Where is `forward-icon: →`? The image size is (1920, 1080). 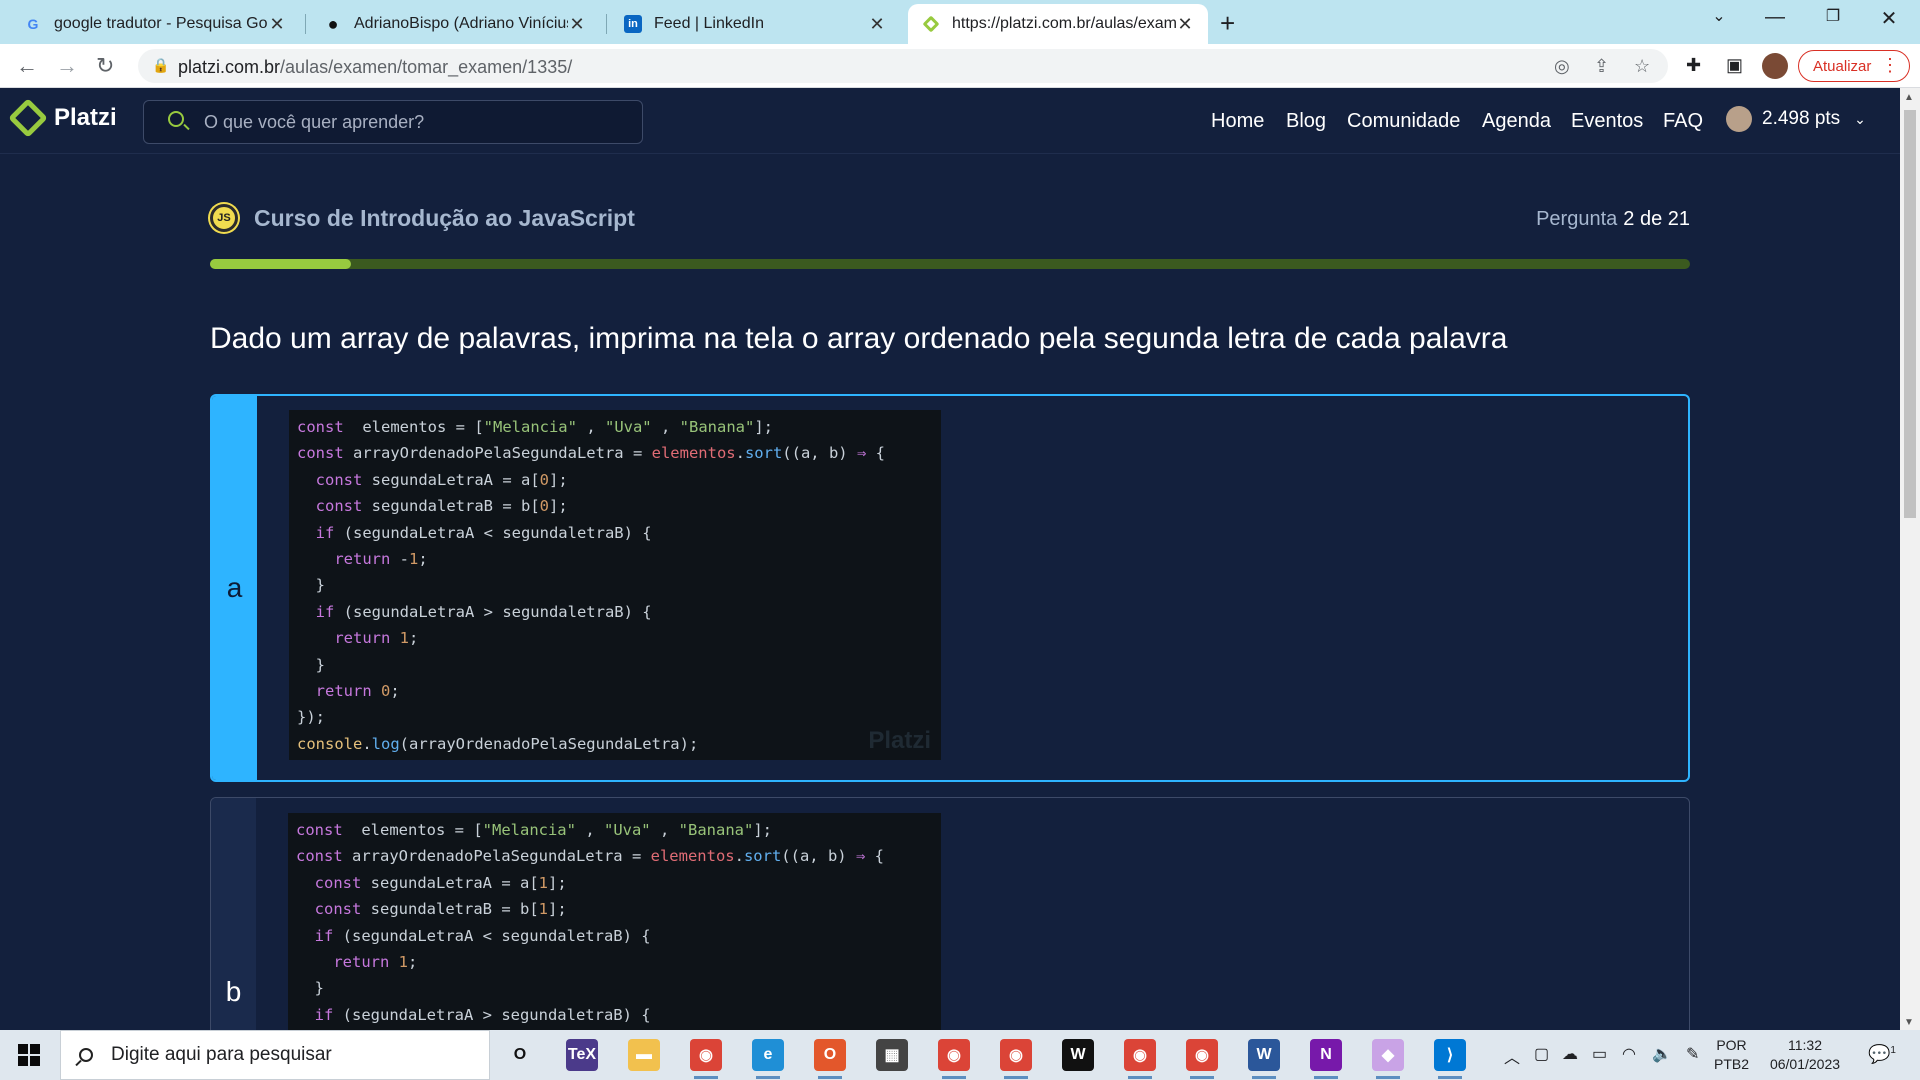
forward-icon: → is located at coordinates (67, 66).